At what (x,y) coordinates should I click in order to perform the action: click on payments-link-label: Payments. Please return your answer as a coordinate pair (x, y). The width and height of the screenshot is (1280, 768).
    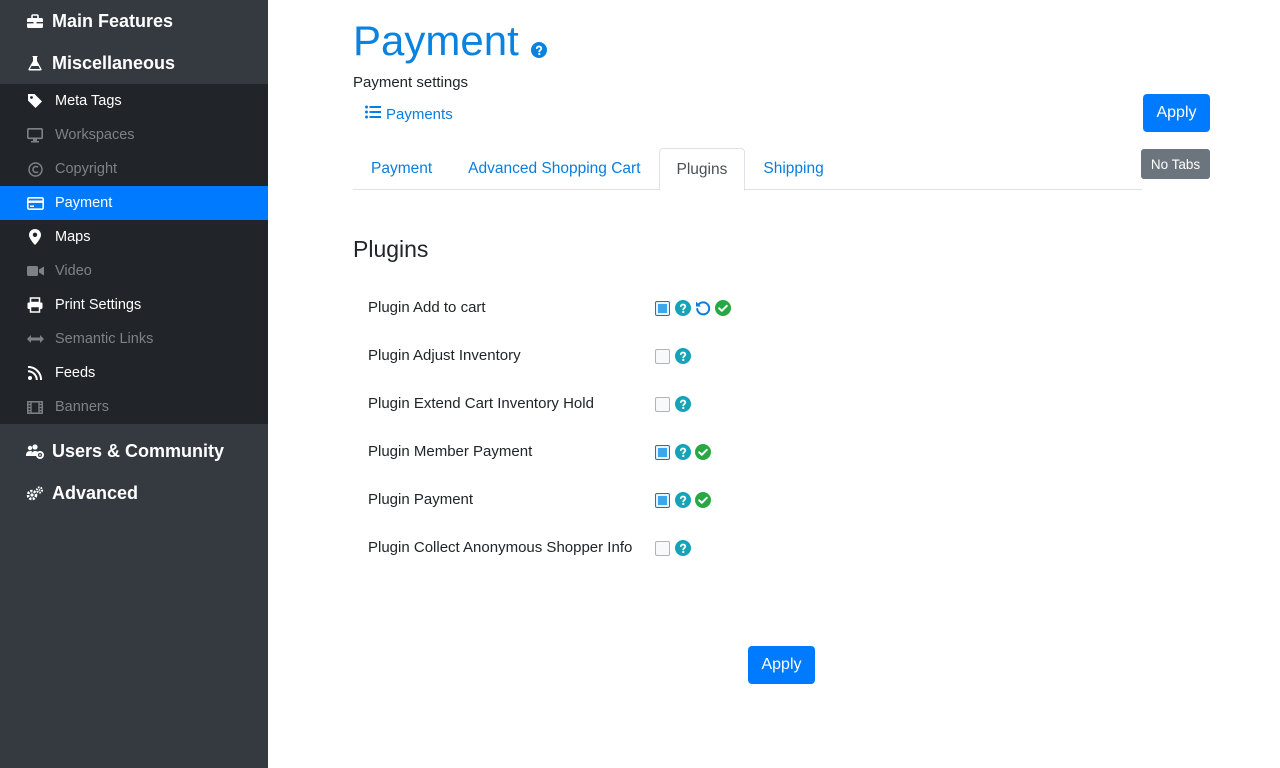
    Looking at the image, I should click on (419, 114).